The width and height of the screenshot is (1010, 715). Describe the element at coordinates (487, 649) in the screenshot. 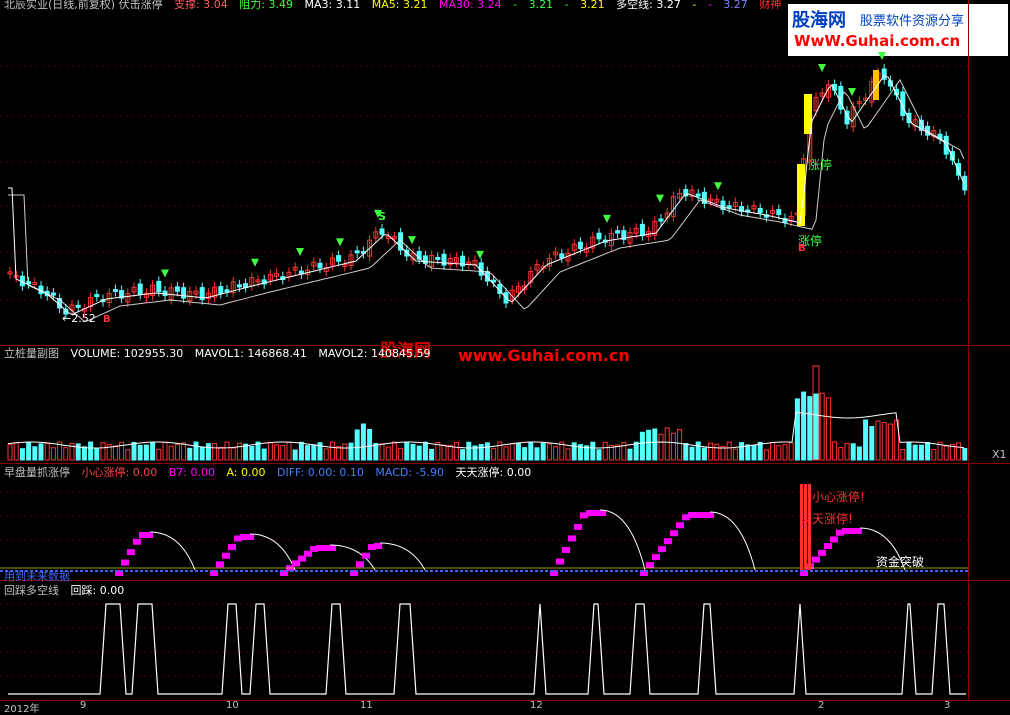

I see `pullback-pulse-line` at that location.